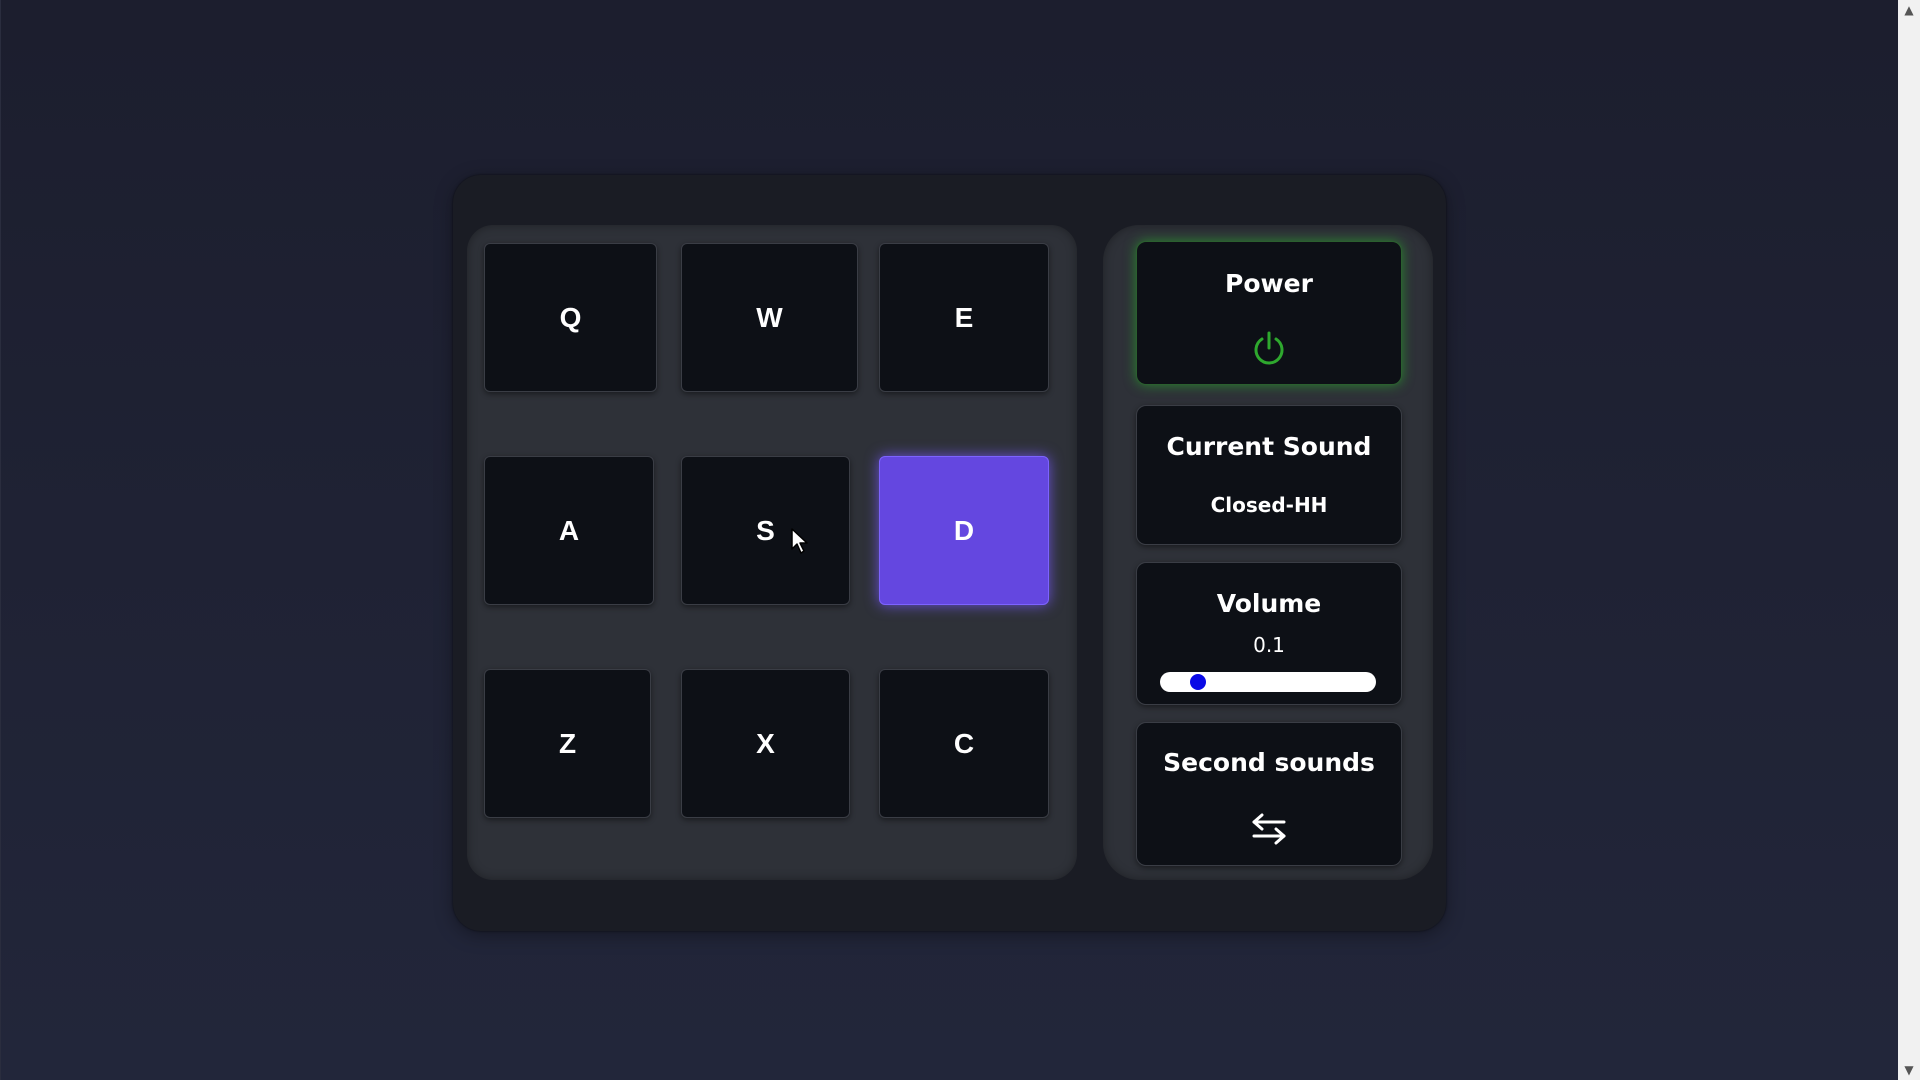 Image resolution: width=1920 pixels, height=1080 pixels. Describe the element at coordinates (765, 743) in the screenshot. I see `drum-pad-x: X` at that location.